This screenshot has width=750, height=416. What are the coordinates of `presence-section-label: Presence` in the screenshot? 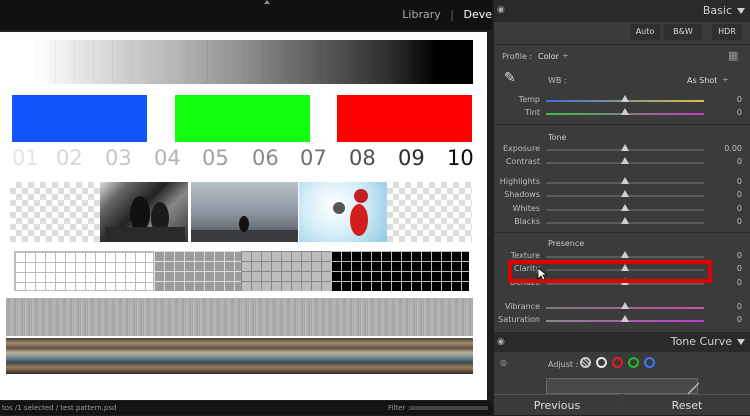 It's located at (566, 243).